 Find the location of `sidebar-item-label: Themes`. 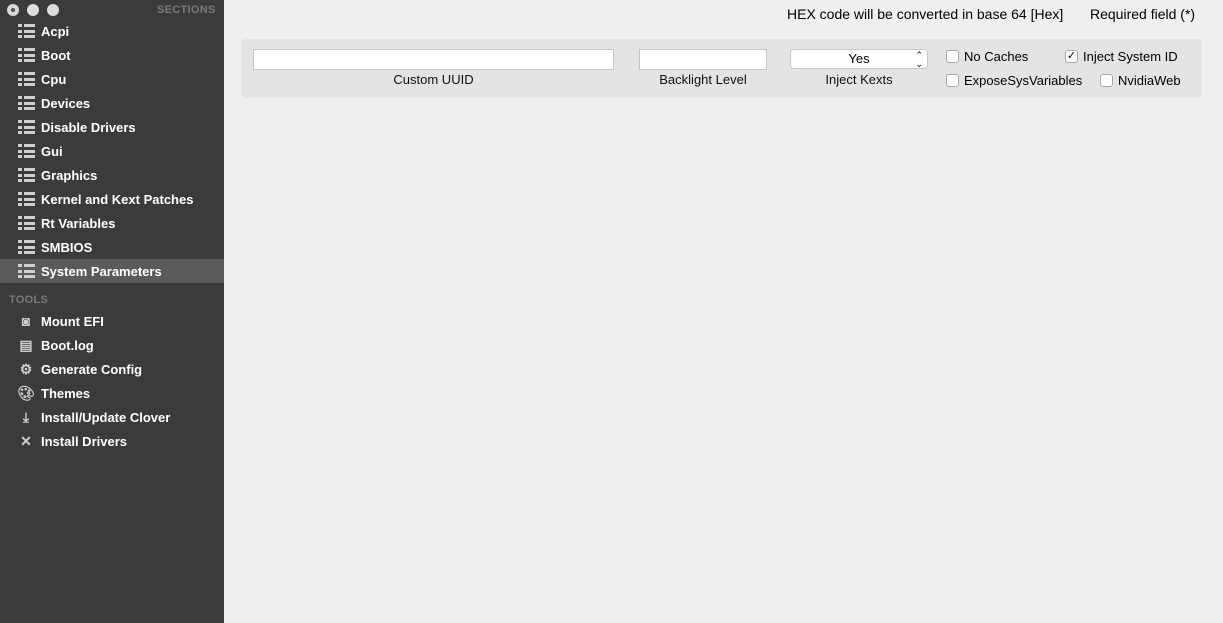

sidebar-item-label: Themes is located at coordinates (66, 393).